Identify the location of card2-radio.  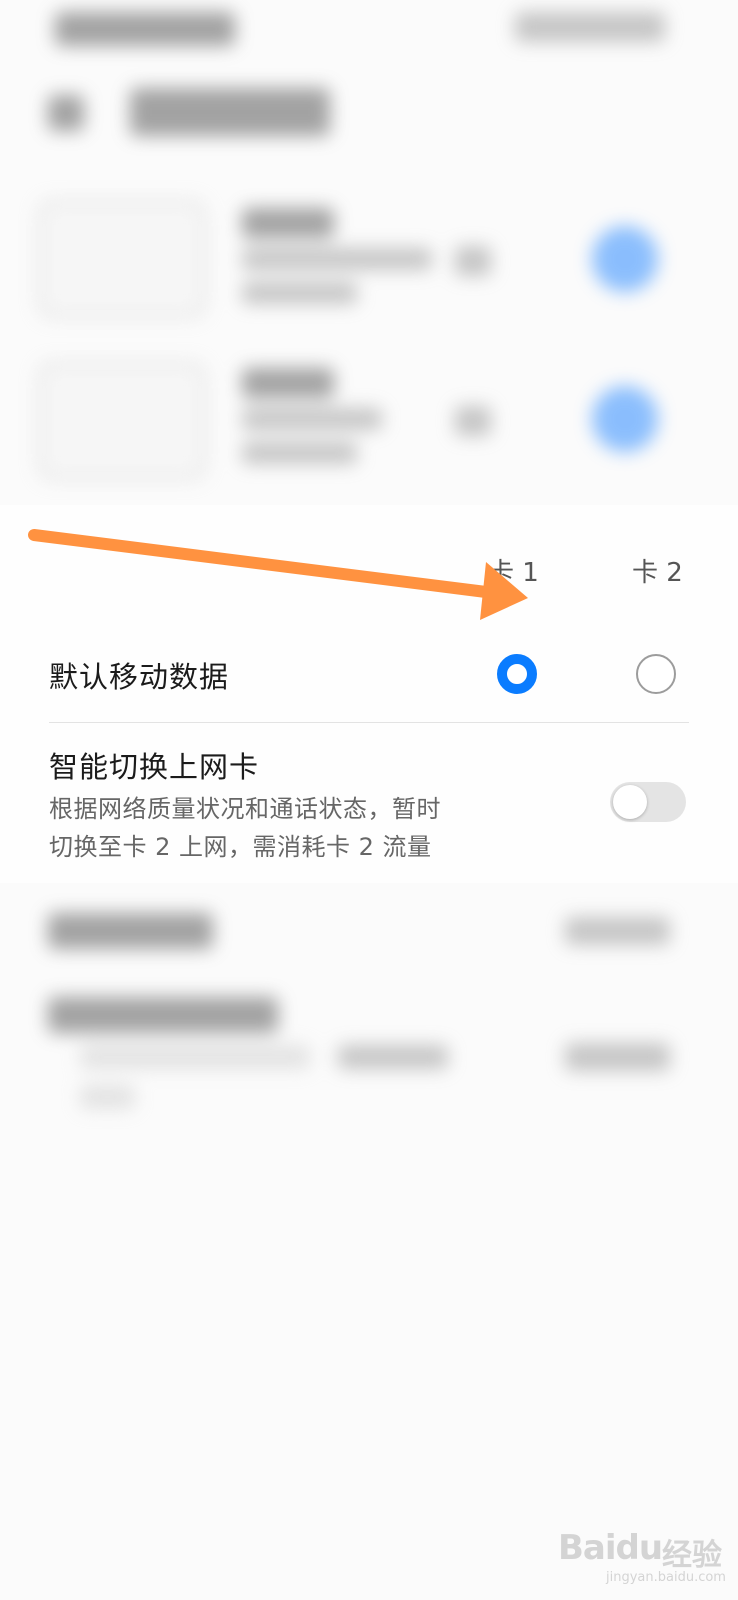
(656, 674).